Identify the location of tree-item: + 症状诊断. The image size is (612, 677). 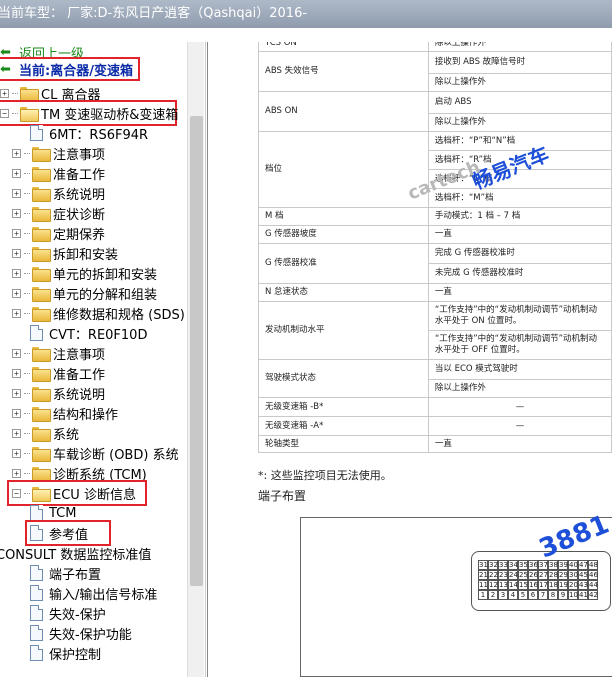
(58, 213).